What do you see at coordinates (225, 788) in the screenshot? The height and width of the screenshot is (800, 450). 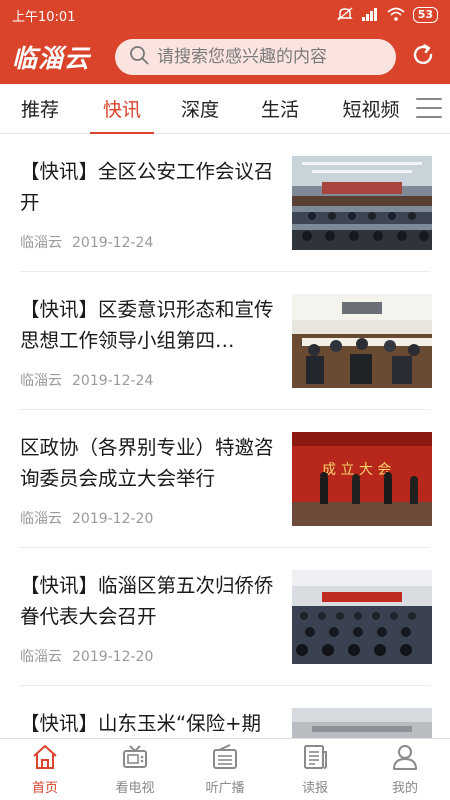 I see `nav-label: 听广播` at bounding box center [225, 788].